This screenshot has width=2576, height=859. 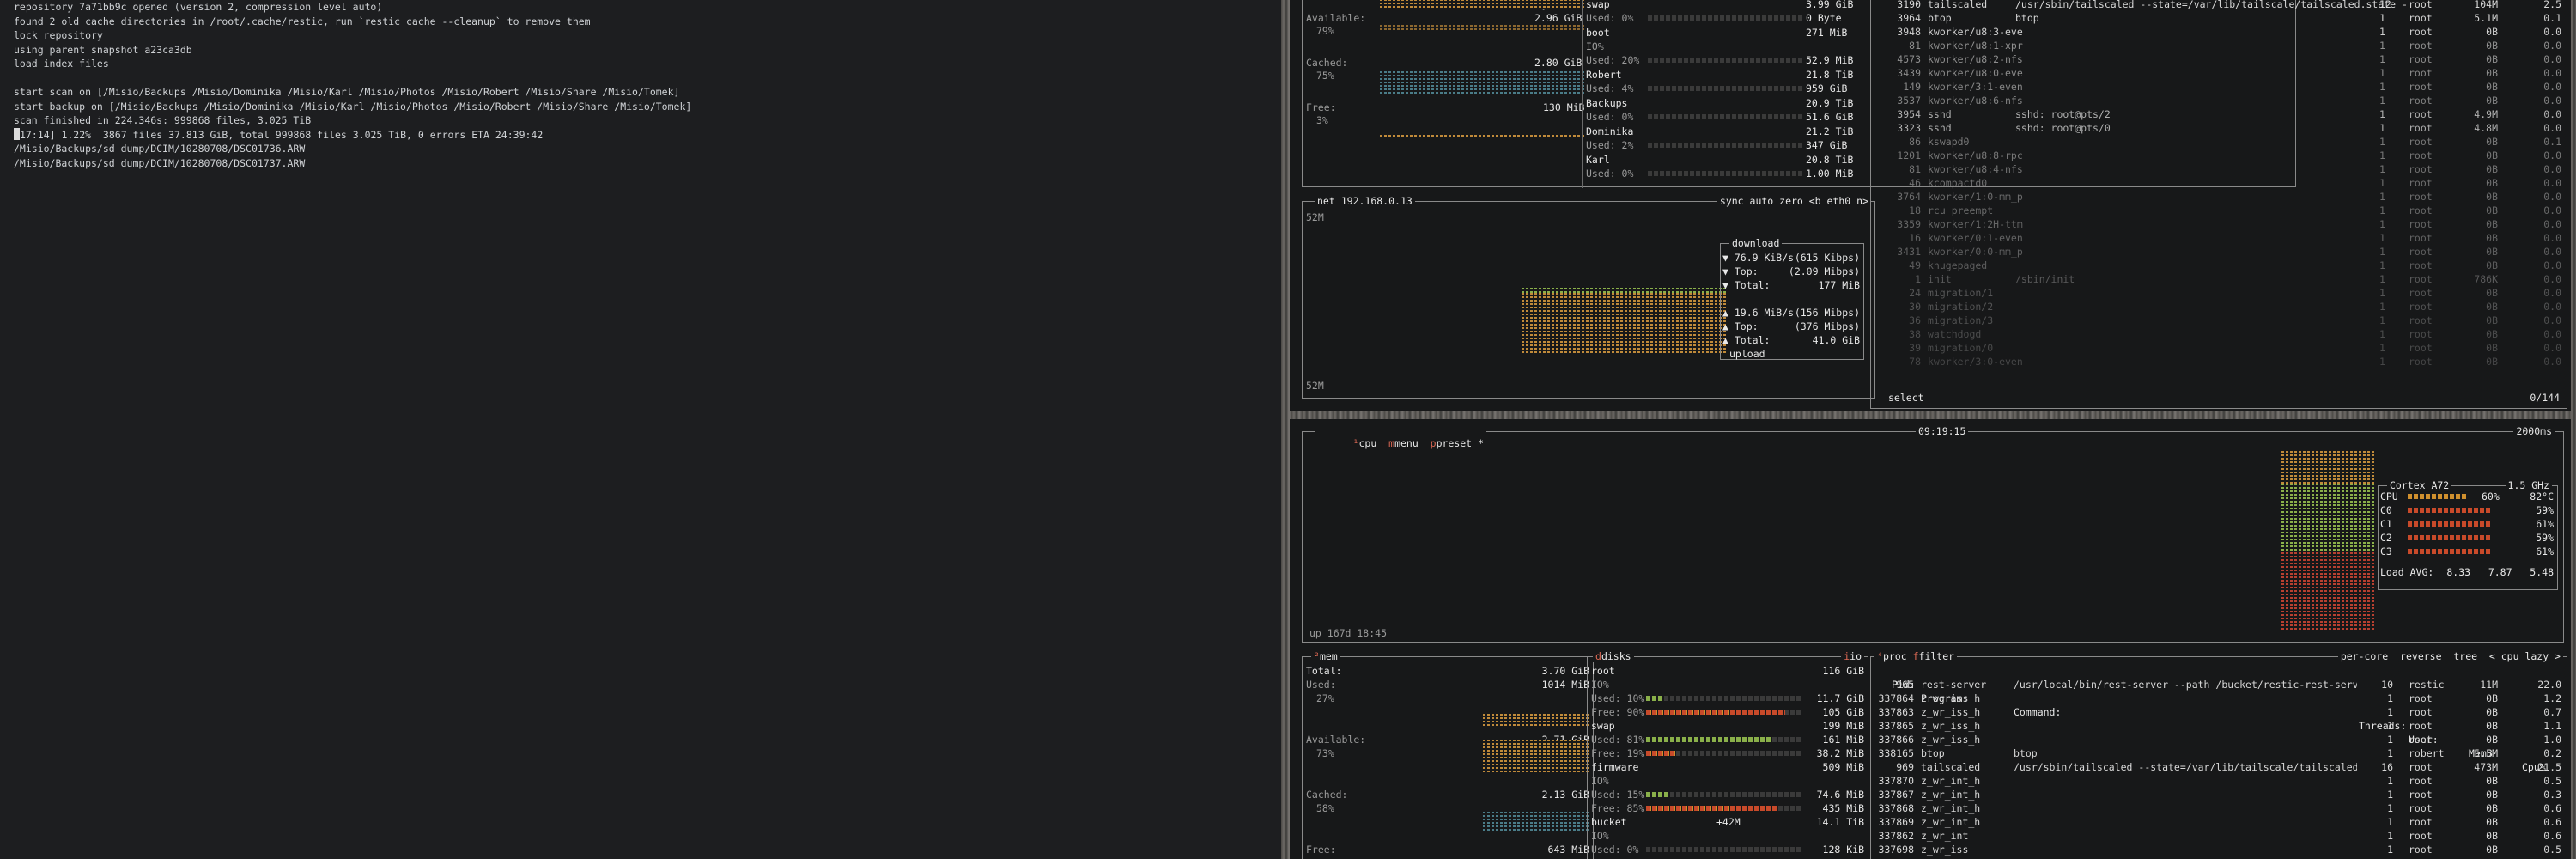 What do you see at coordinates (2219, 18) in the screenshot?
I see `top-proc-row: 3964 btop btop 1 root 5.1M 0.1` at bounding box center [2219, 18].